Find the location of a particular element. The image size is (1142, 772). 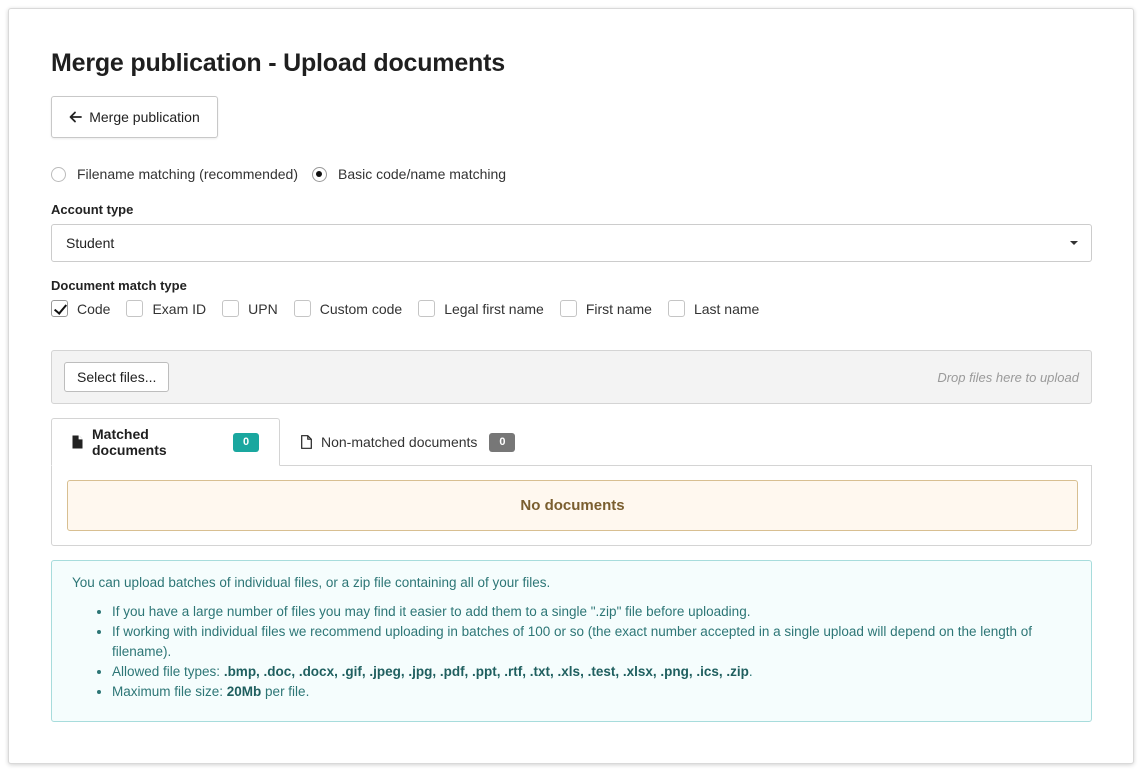

matched-count-badge: 0 is located at coordinates (246, 442).